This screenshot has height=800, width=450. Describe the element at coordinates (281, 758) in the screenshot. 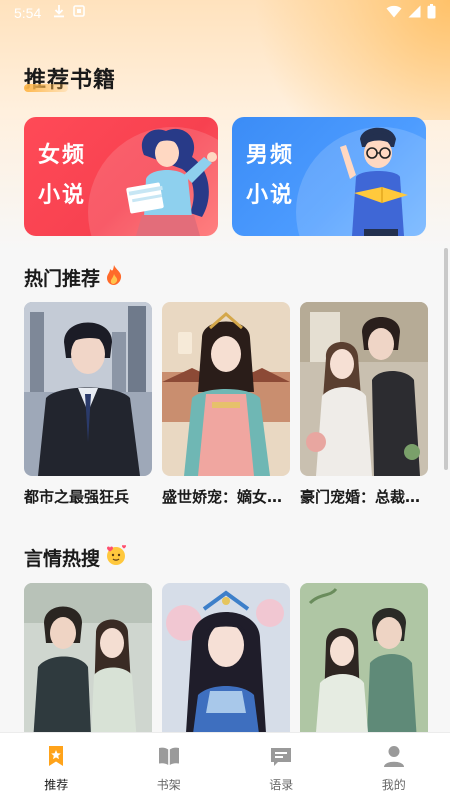

I see `message-lines-icon` at that location.